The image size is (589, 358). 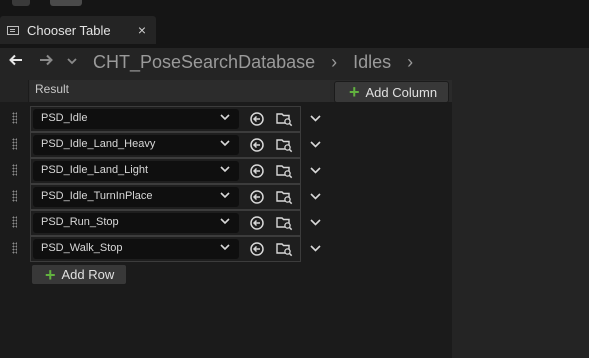 I want to click on breadcrumb-item-idles: Idles, so click(x=372, y=62).